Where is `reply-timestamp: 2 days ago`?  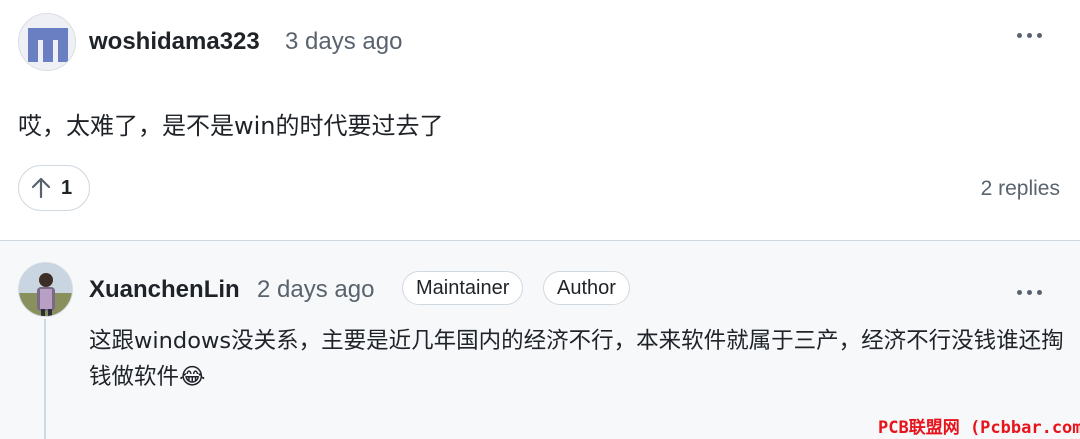 reply-timestamp: 2 days ago is located at coordinates (315, 290).